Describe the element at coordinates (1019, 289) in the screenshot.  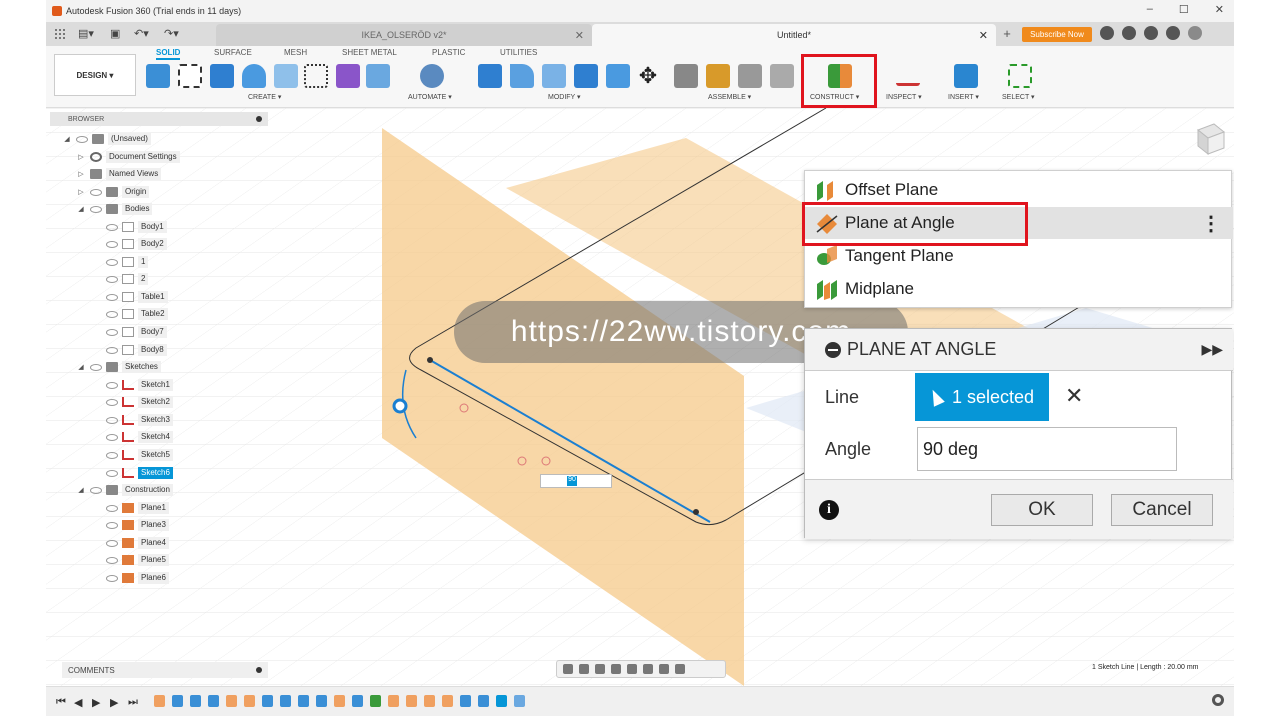
I see `menu-item-midplane: Midplane` at that location.